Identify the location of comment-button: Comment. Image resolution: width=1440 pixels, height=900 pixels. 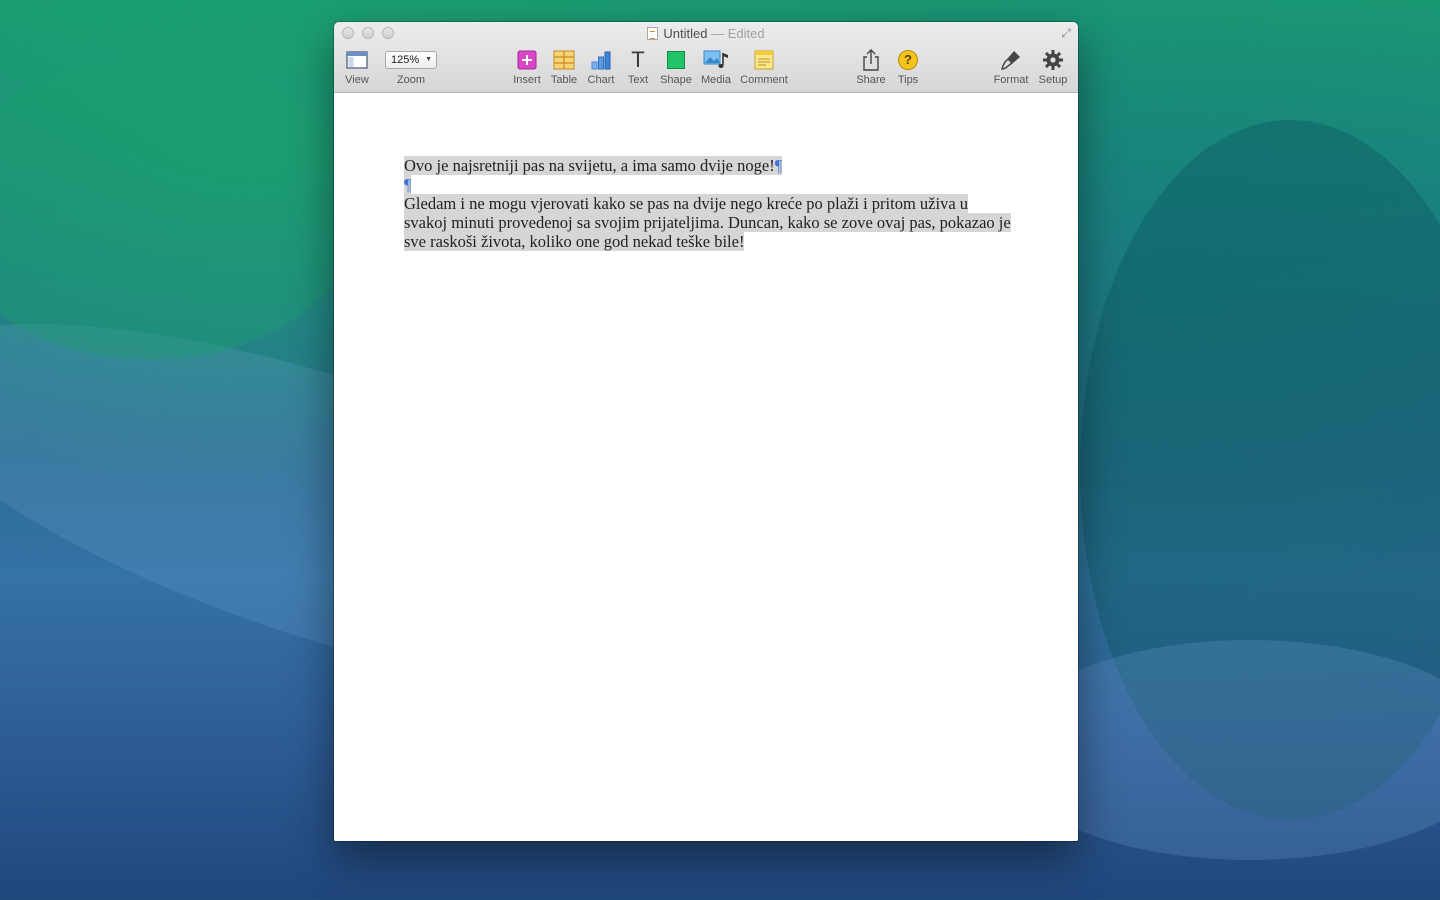
(764, 67).